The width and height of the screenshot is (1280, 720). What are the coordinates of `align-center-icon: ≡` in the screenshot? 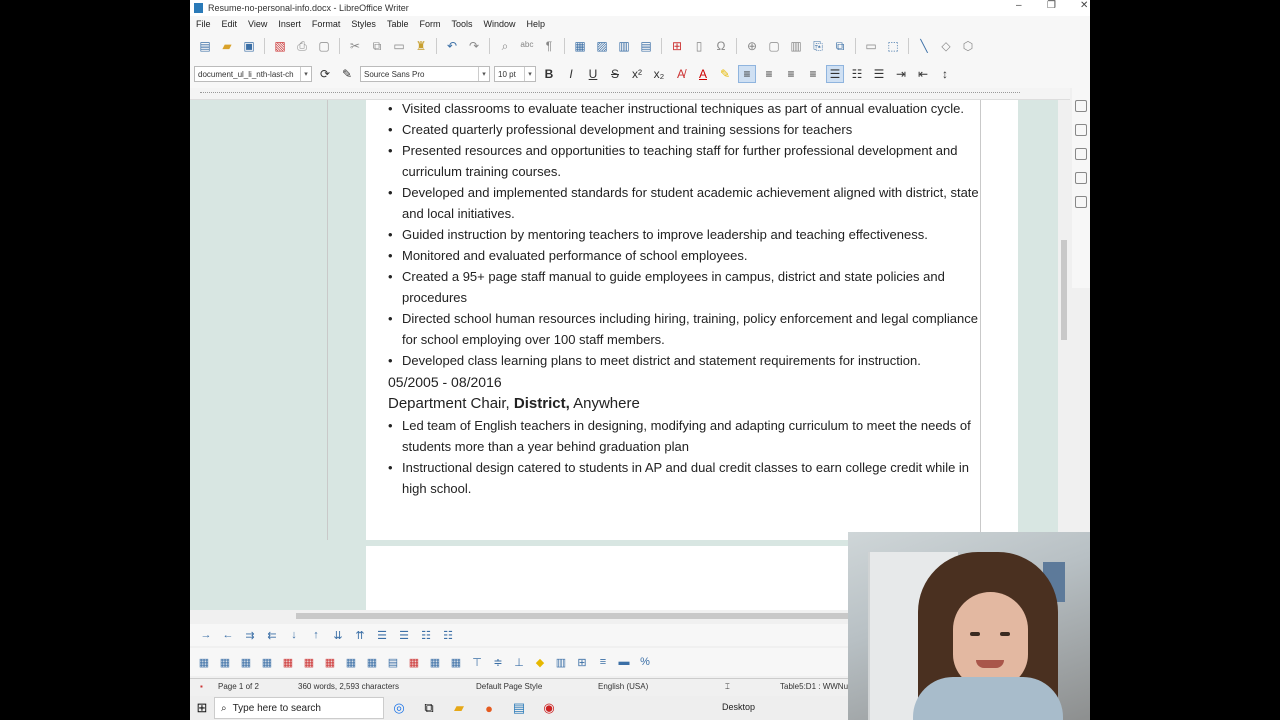 It's located at (769, 74).